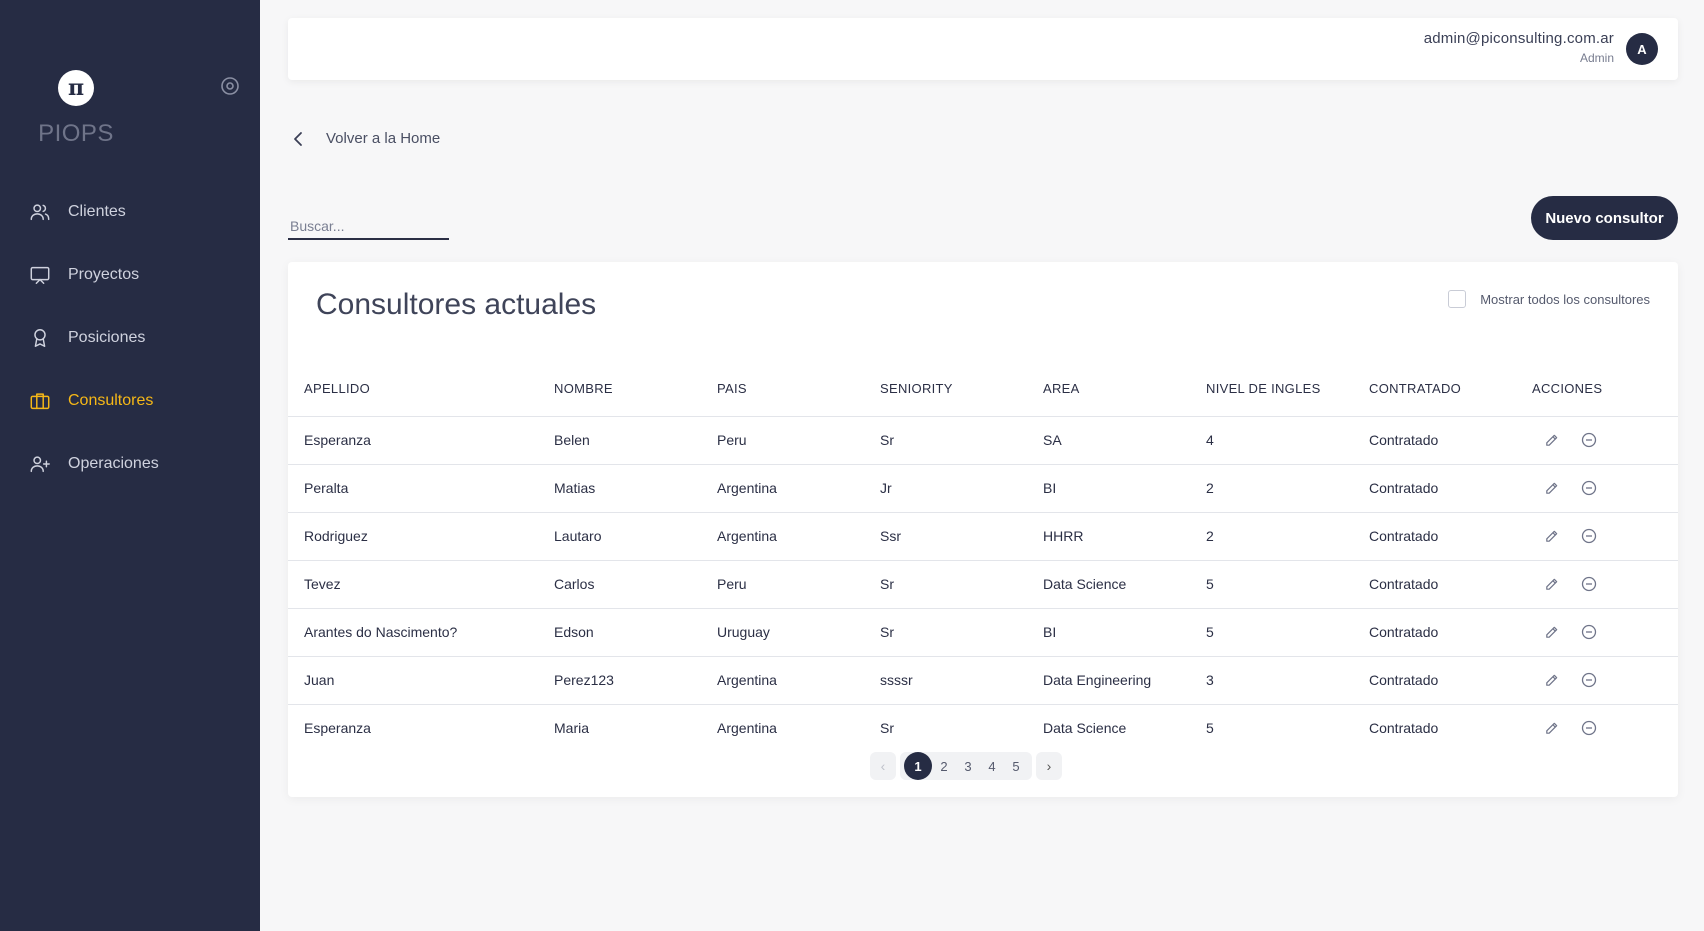  Describe the element at coordinates (40, 401) in the screenshot. I see `briefcase-icon` at that location.